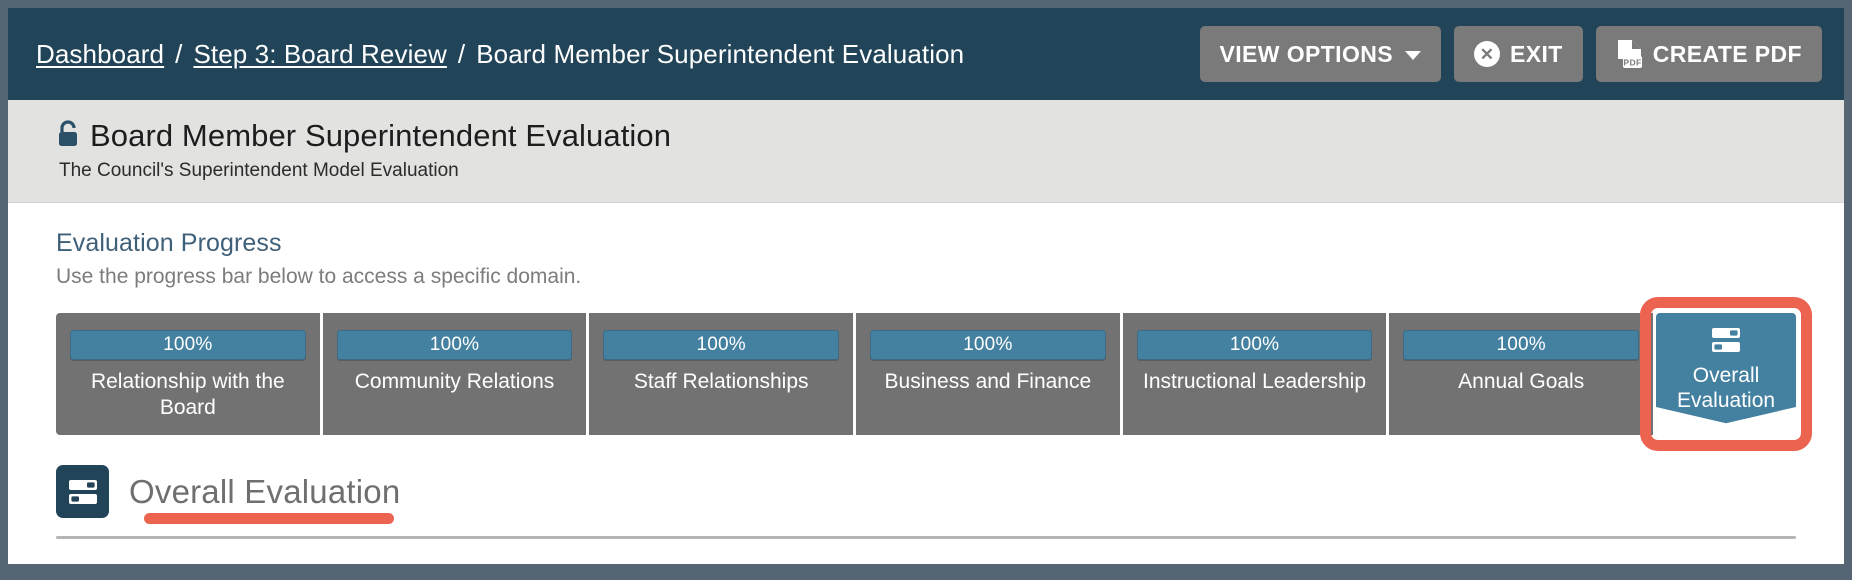 The height and width of the screenshot is (580, 1852). What do you see at coordinates (1255, 381) in the screenshot?
I see `segment-label: Instructional Leadership` at bounding box center [1255, 381].